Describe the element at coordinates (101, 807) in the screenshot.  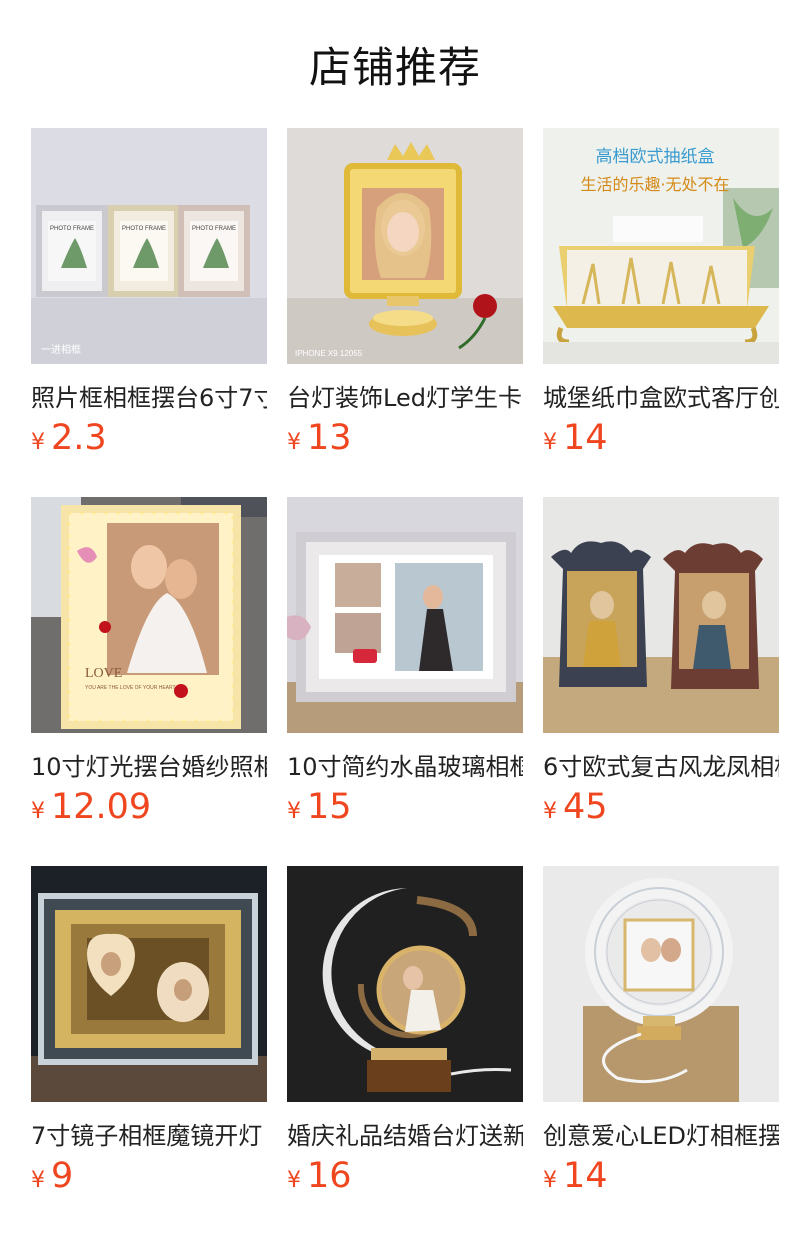
I see `price-value: 12.09` at that location.